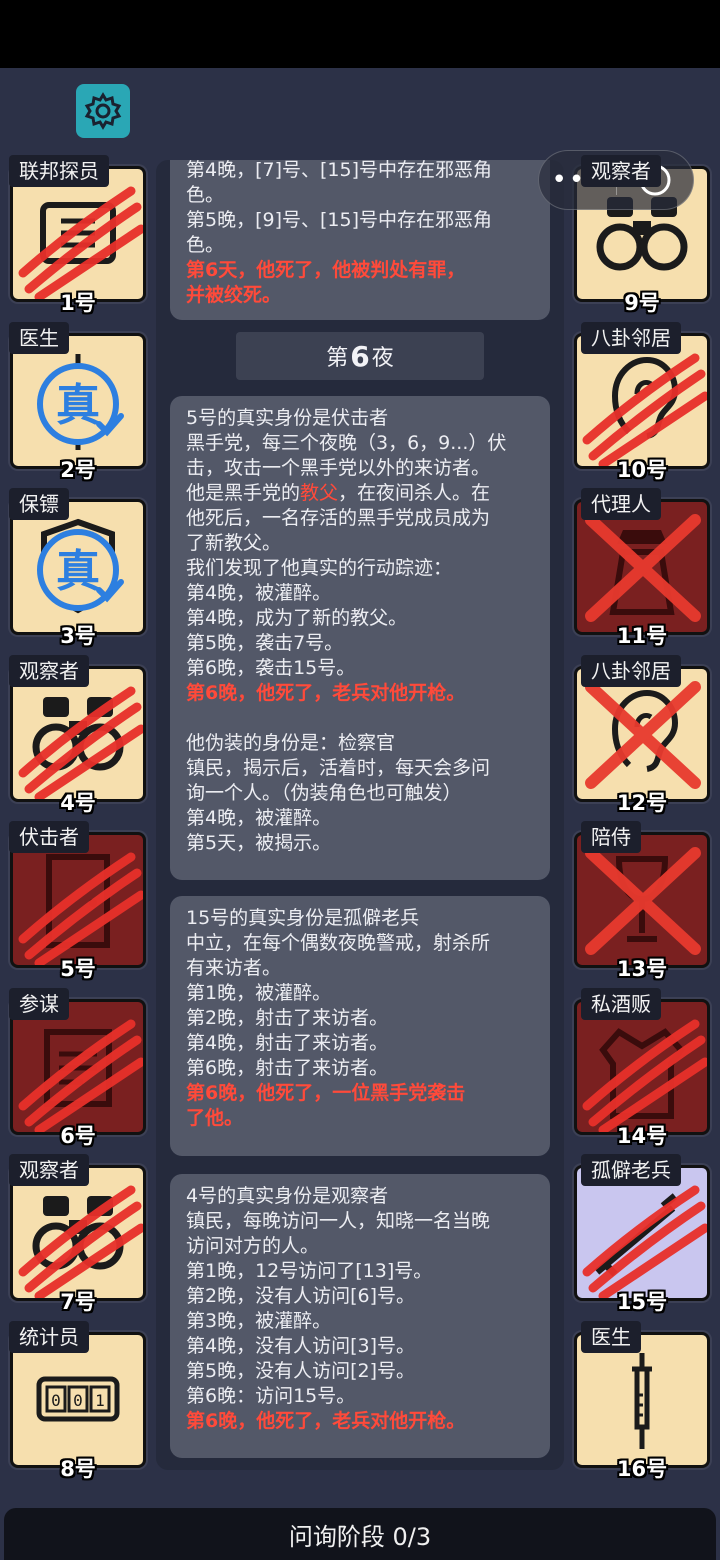  I want to click on log-line: 第1晚，12号访问了[13]号。, so click(309, 1271).